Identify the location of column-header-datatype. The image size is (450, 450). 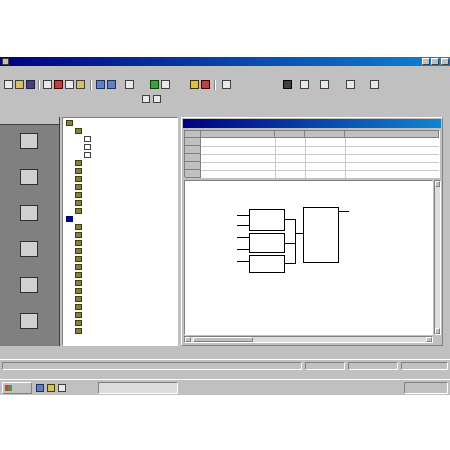
(325, 134).